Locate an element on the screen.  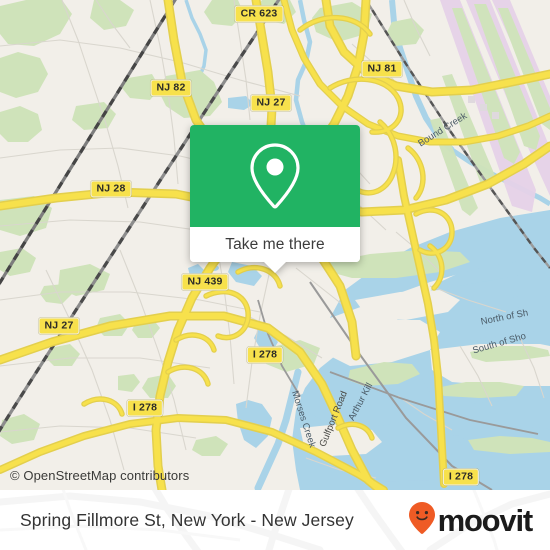
location-popup-card: Take me there is located at coordinates (275, 199).